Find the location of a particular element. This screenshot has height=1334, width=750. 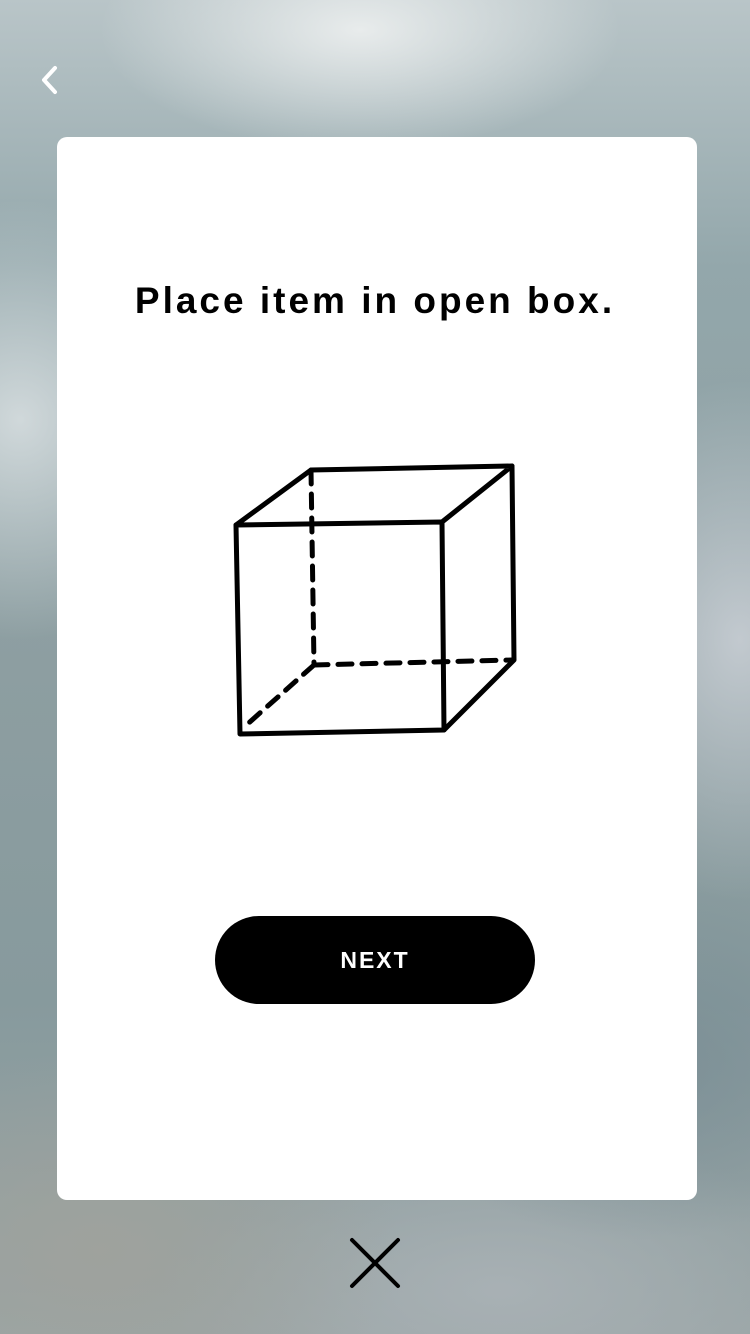

instruction-title: Place item in open box. is located at coordinates (375, 300).